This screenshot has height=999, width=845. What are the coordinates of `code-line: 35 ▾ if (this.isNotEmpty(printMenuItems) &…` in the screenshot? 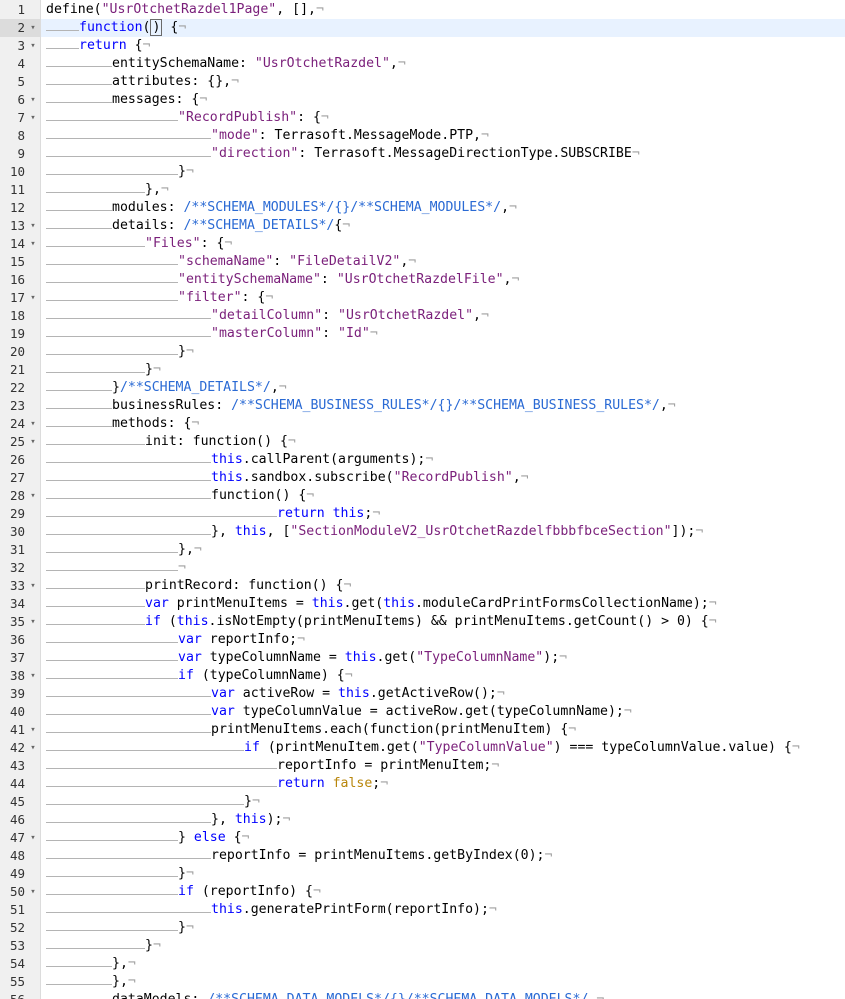 It's located at (422, 622).